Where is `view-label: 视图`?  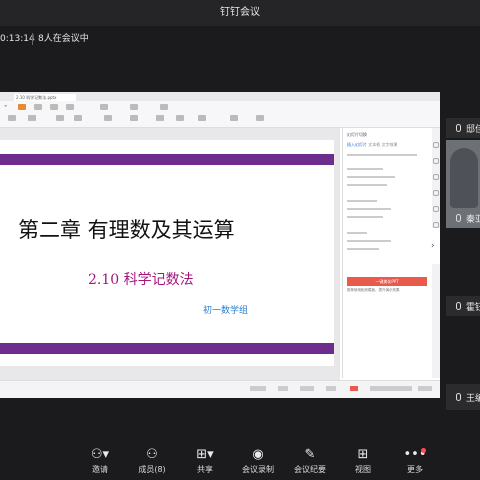 view-label: 视图 is located at coordinates (363, 469).